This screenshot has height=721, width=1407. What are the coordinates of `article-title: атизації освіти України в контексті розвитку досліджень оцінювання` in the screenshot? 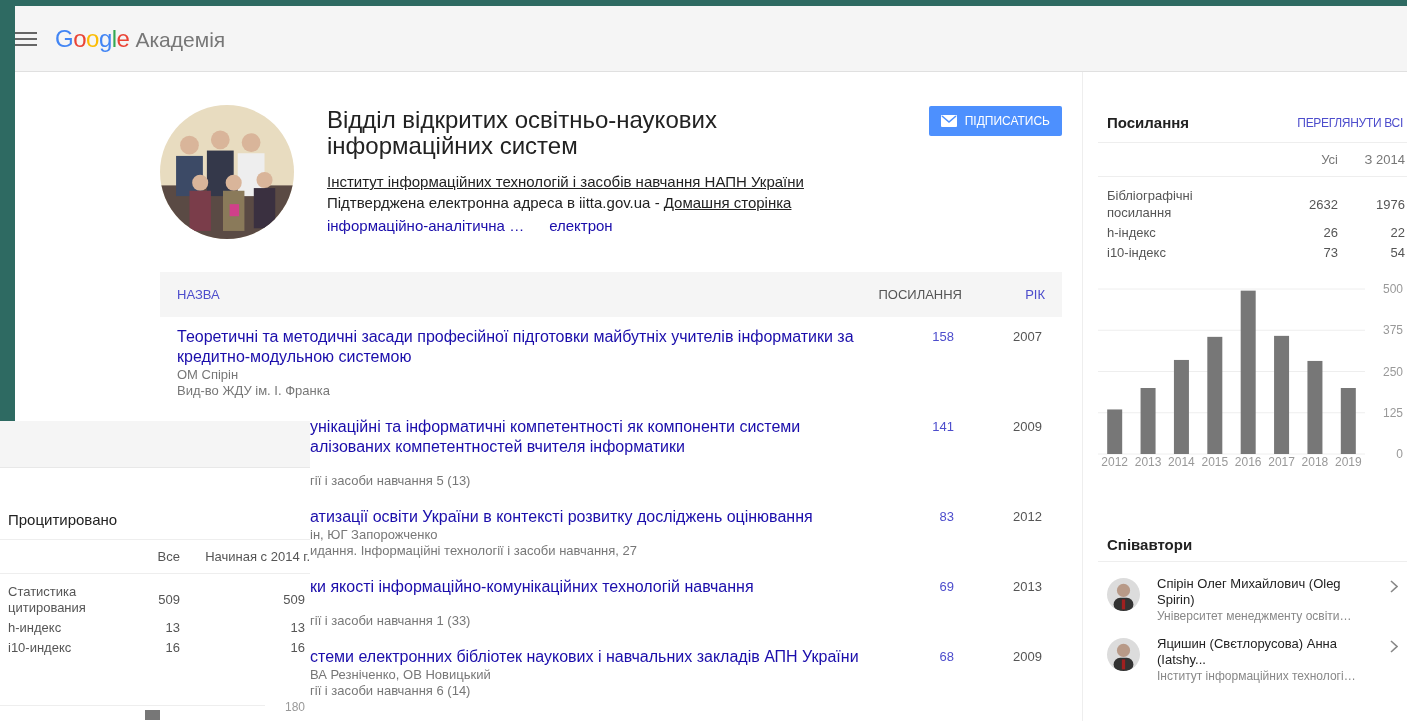 It's located at (586, 517).